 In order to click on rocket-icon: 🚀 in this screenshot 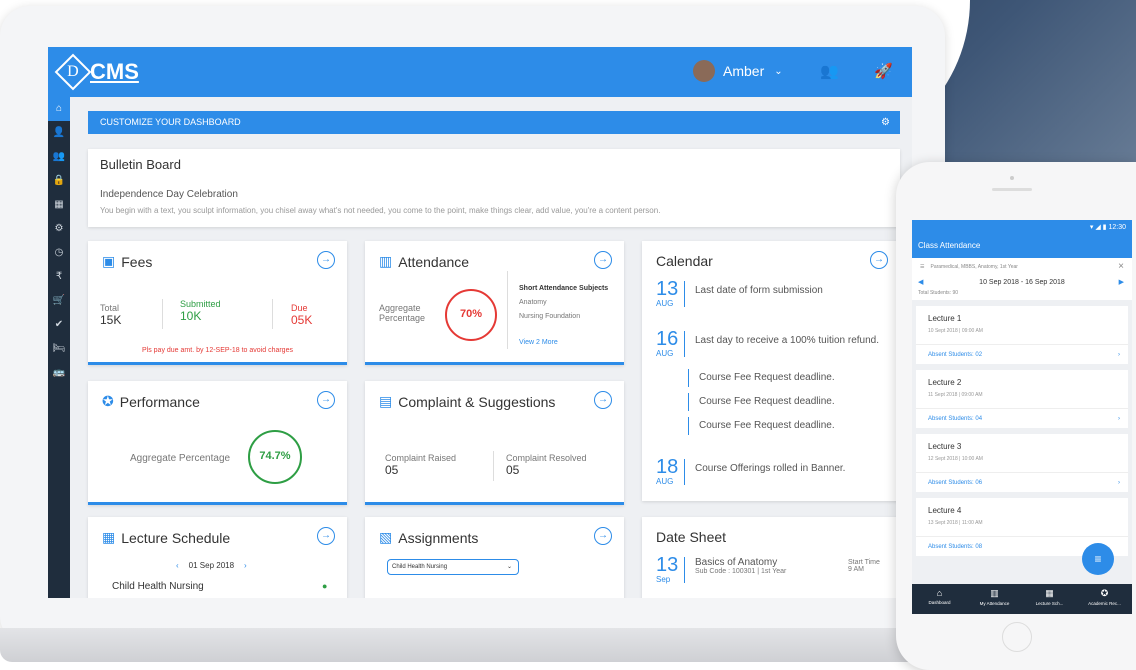, I will do `click(883, 71)`.